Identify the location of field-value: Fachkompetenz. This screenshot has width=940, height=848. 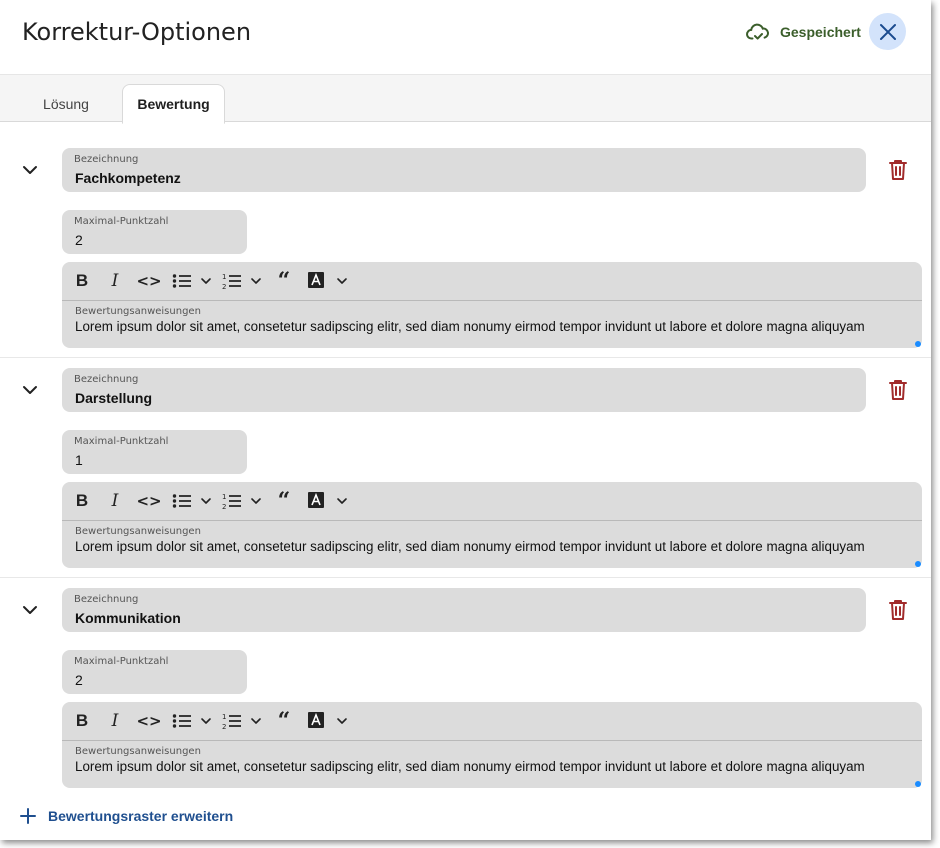
(128, 178).